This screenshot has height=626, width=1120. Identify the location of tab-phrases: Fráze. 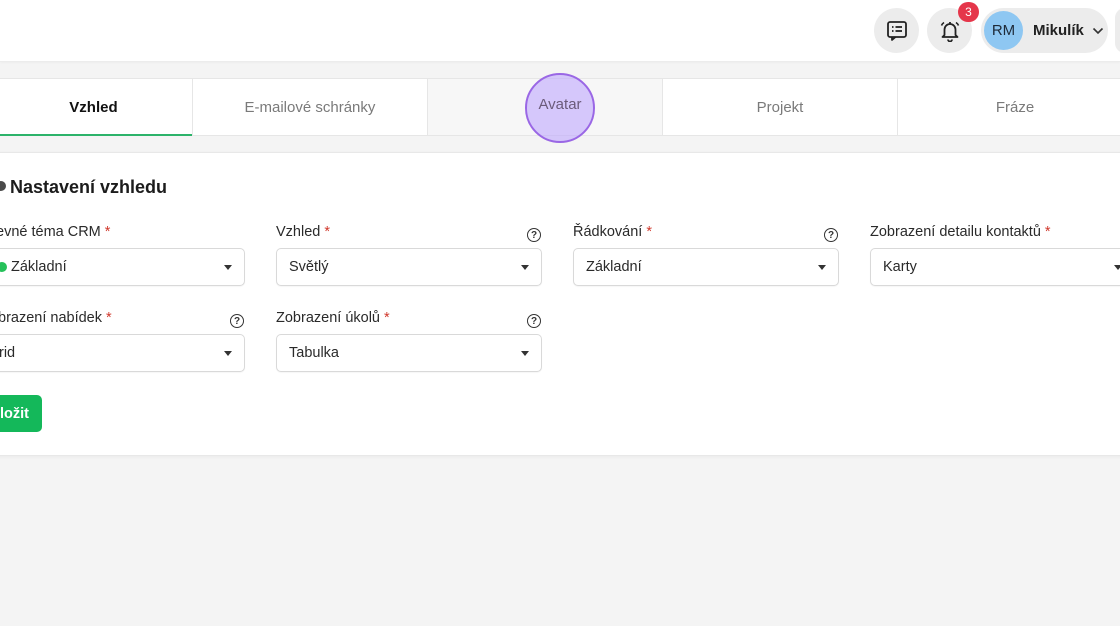
(1009, 107).